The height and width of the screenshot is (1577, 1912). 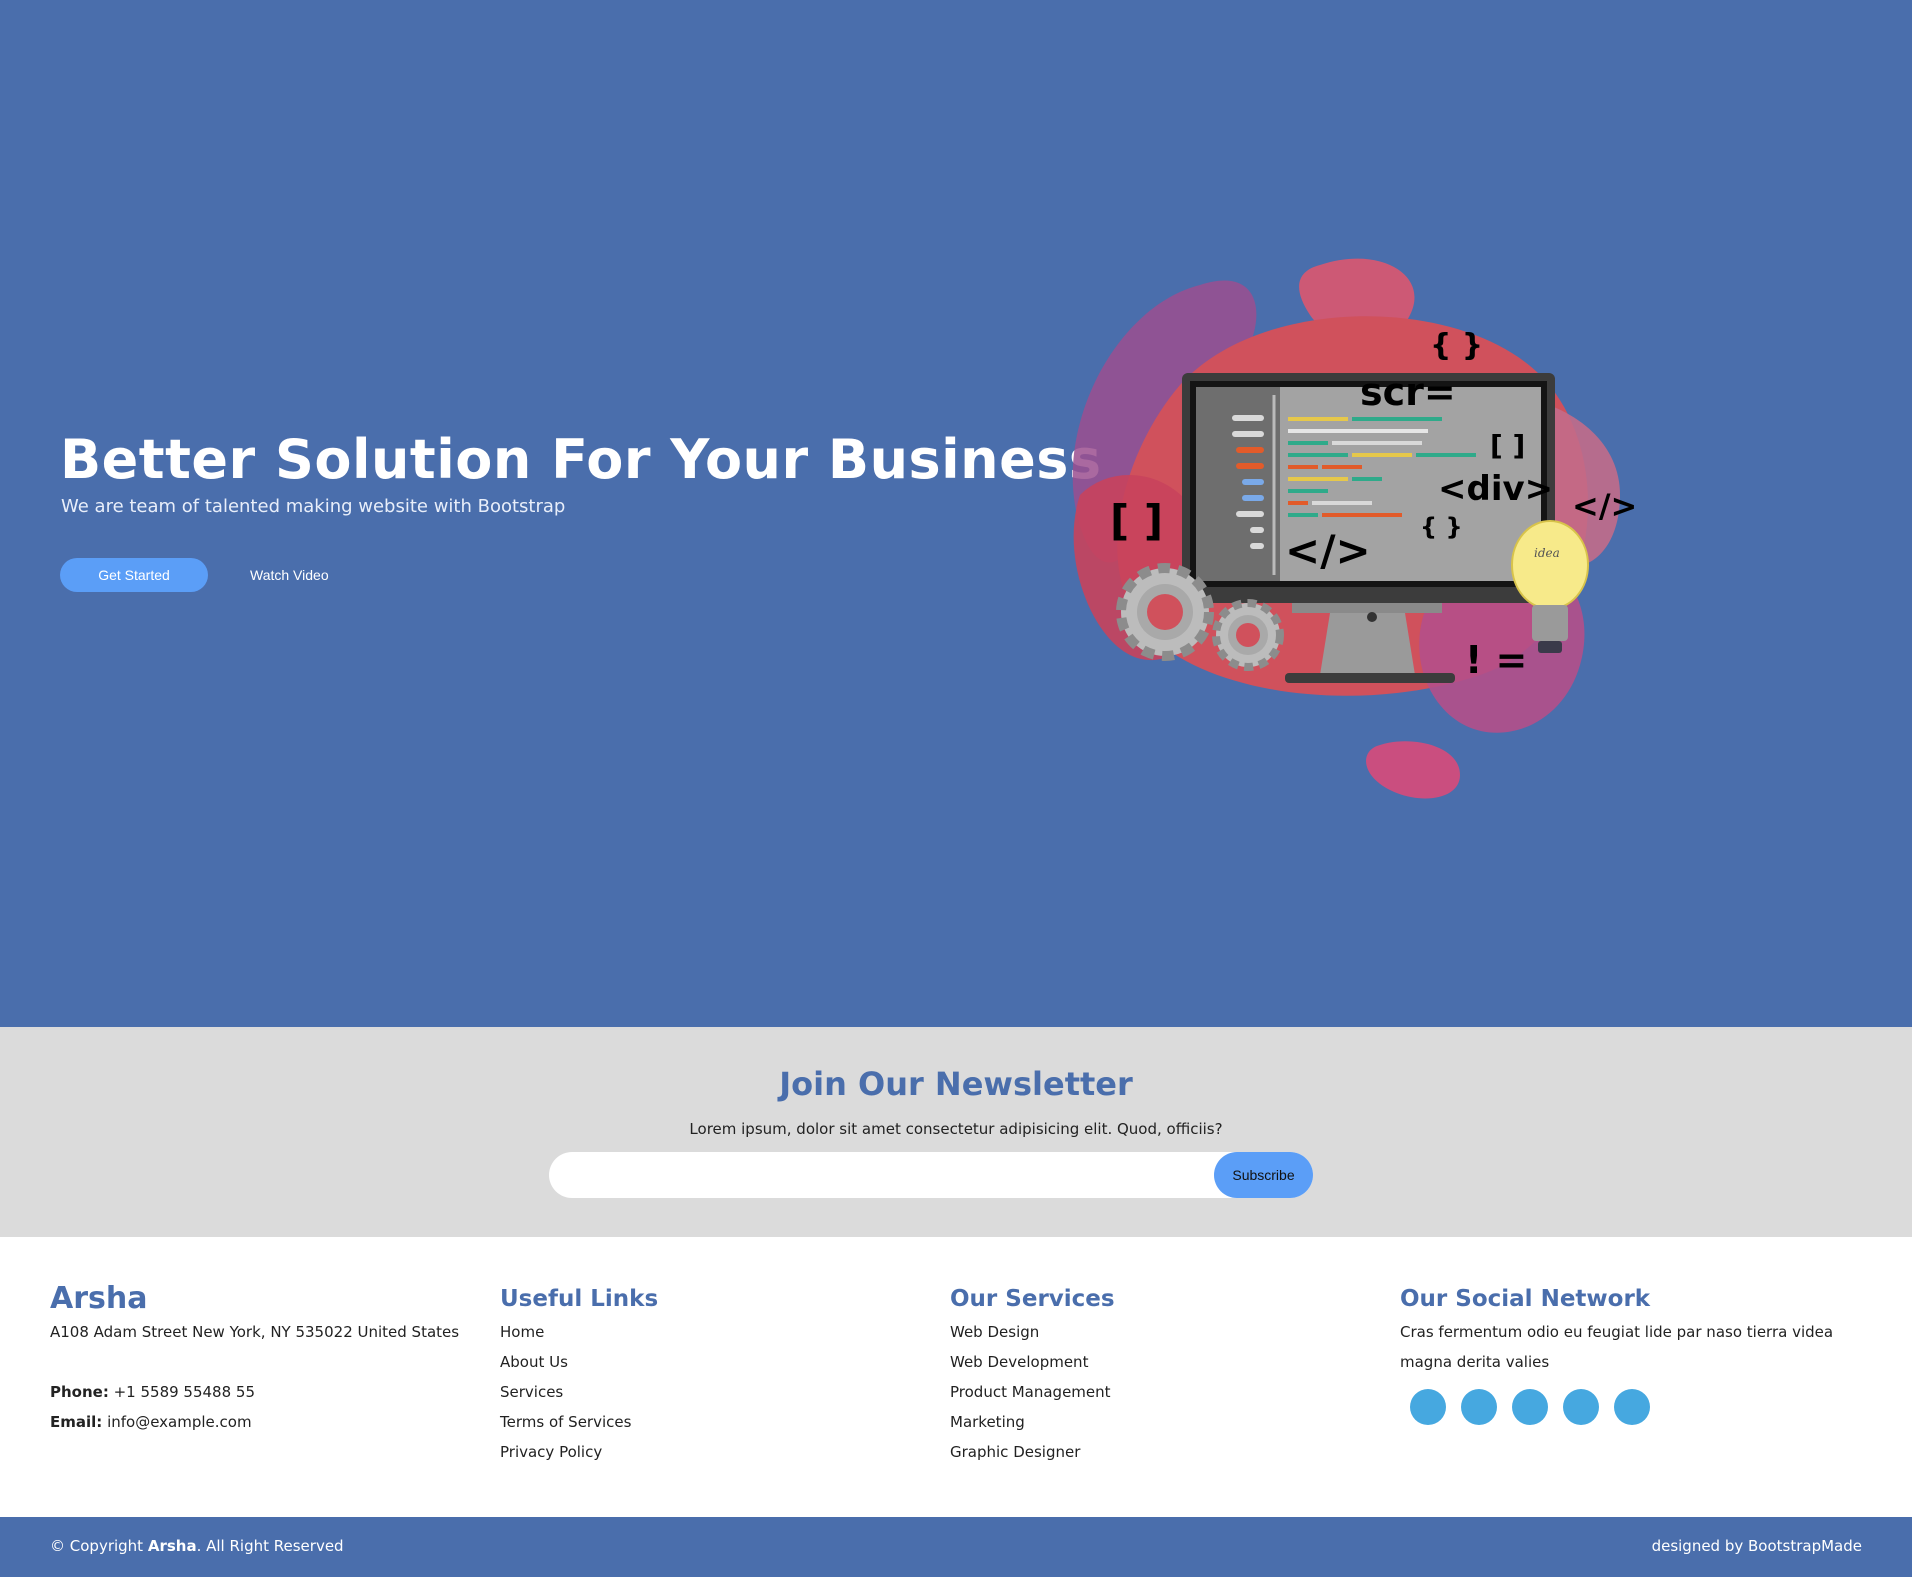 What do you see at coordinates (1032, 1332) in the screenshot?
I see `footer-service-web-design: Web Design` at bounding box center [1032, 1332].